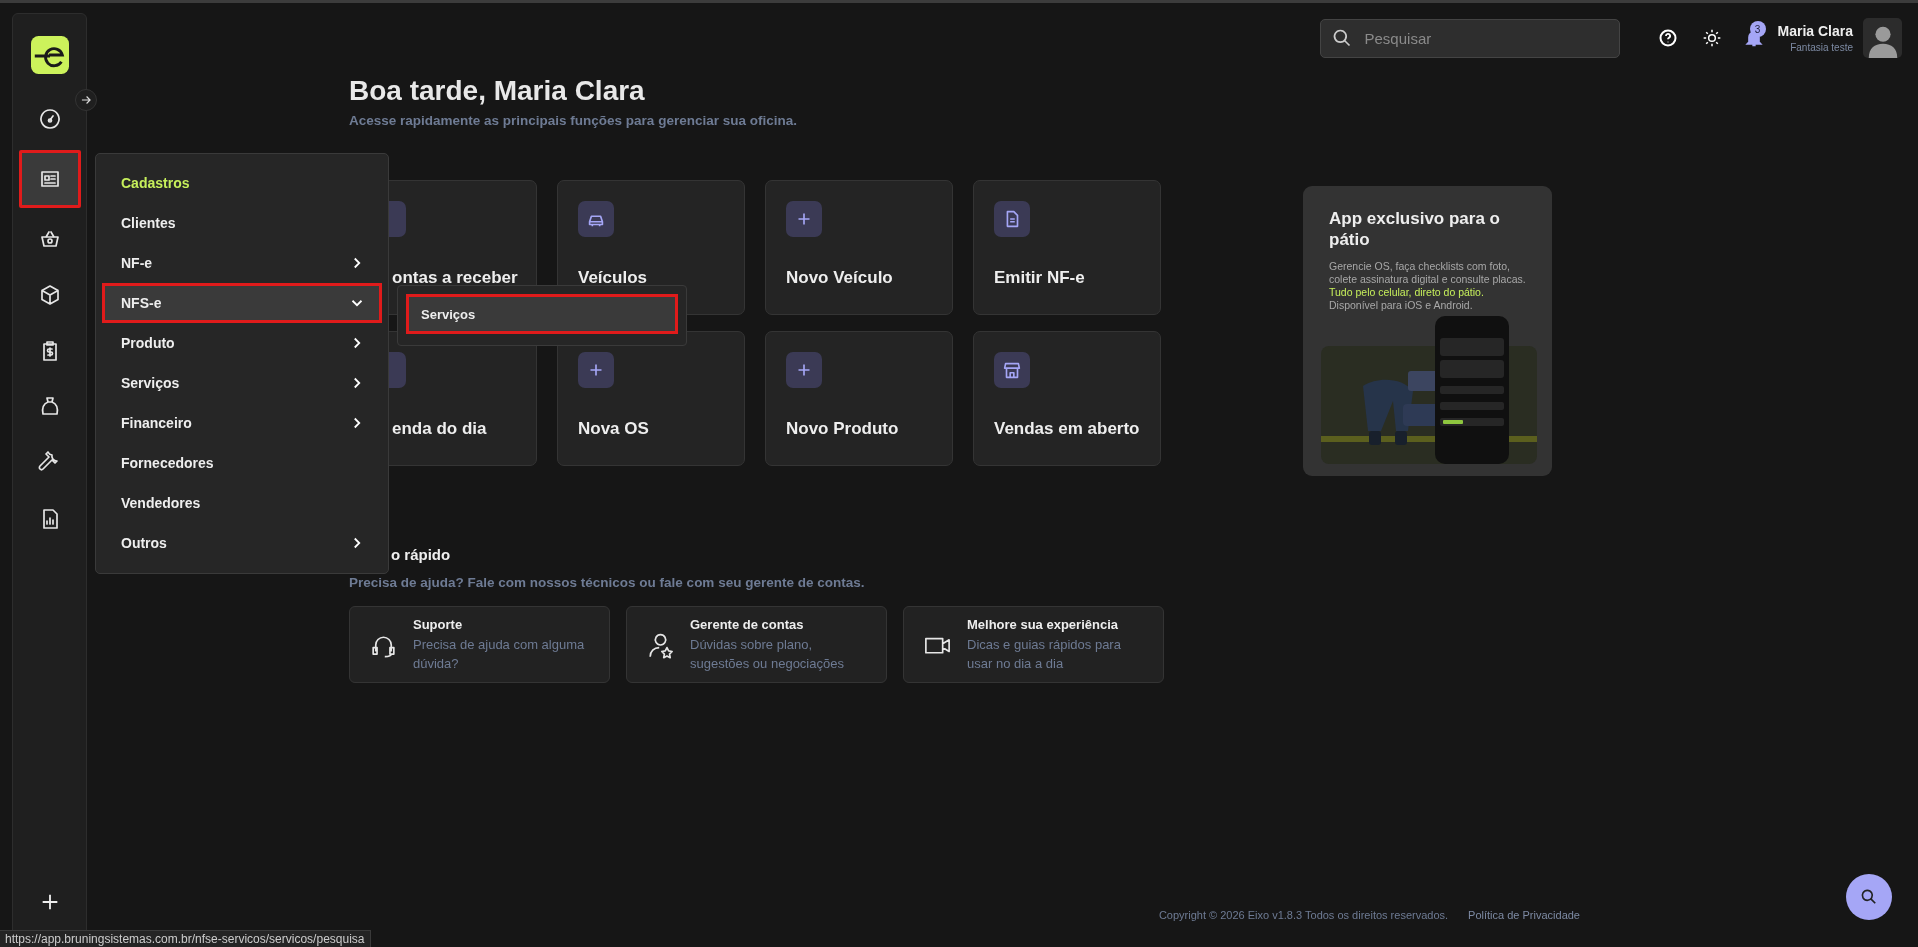 The height and width of the screenshot is (947, 1918). What do you see at coordinates (1303, 915) in the screenshot?
I see `copyright-text: Copyright © 2026 Eixo v1.8.3 Todos os direitos reservados.` at bounding box center [1303, 915].